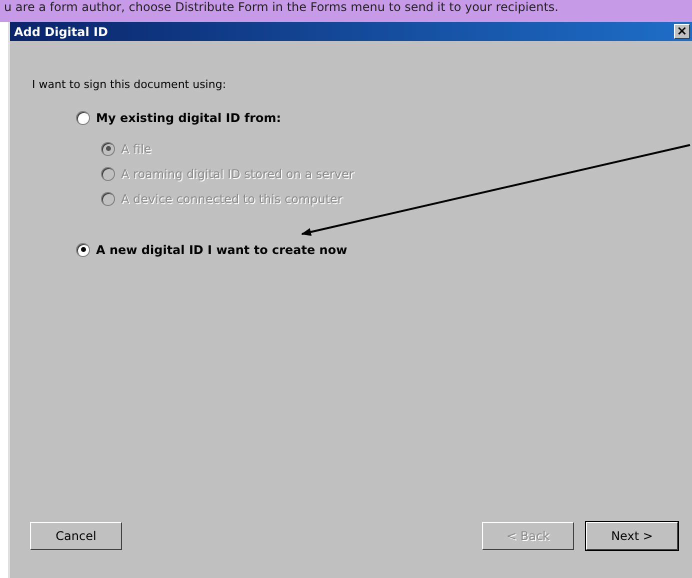  Describe the element at coordinates (189, 117) in the screenshot. I see `option-label: My existing digital ID from:` at that location.